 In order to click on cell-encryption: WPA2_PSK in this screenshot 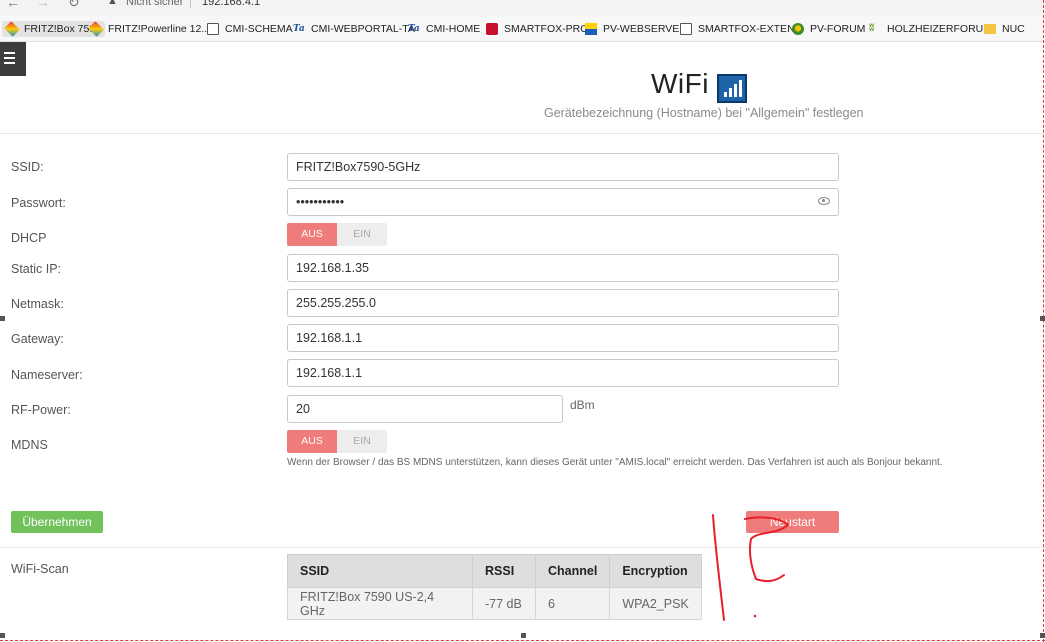, I will do `click(656, 603)`.